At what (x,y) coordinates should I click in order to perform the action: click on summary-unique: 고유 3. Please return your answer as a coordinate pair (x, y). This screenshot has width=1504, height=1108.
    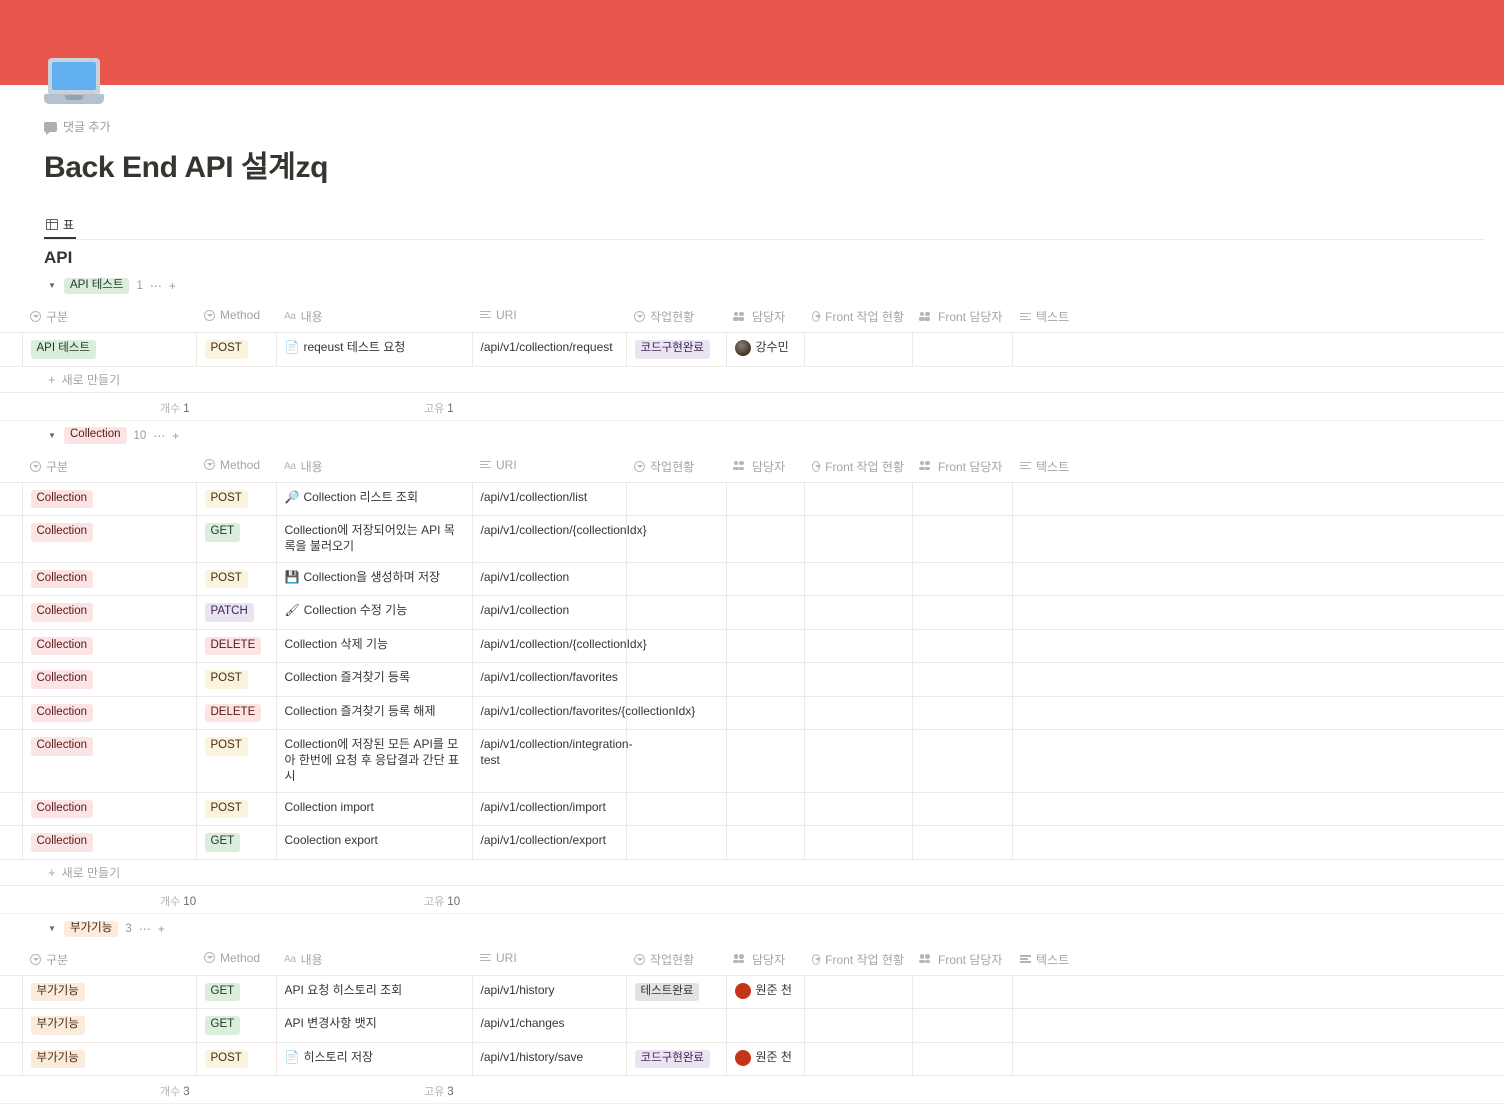
    Looking at the image, I should click on (439, 1091).